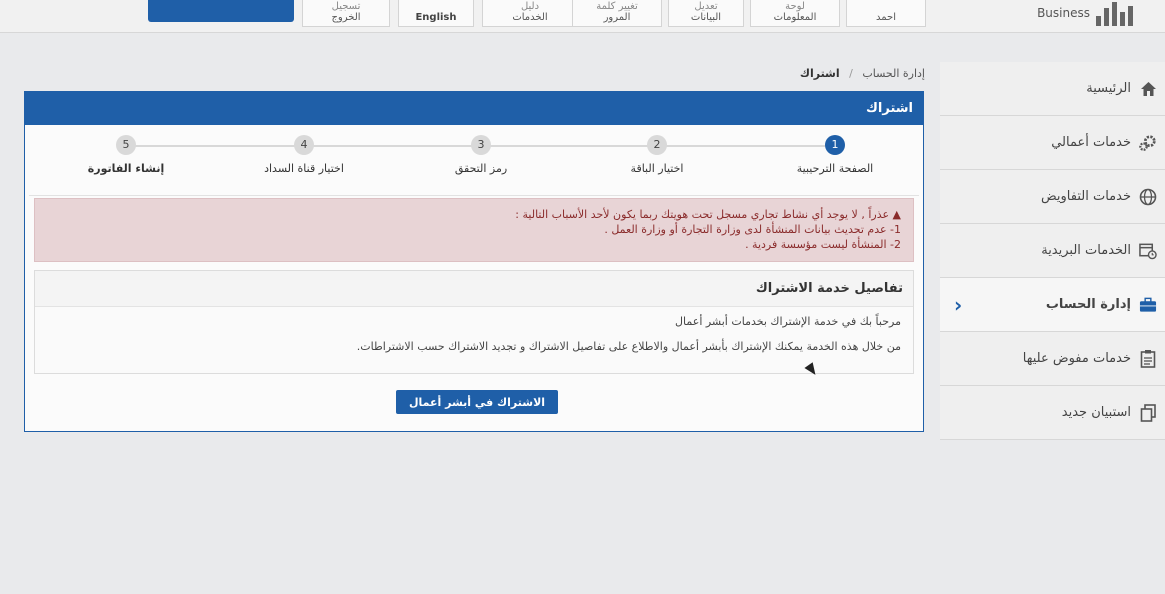 This screenshot has height=594, width=1165. I want to click on edit-data-button: تعديل البيانات, so click(706, 13).